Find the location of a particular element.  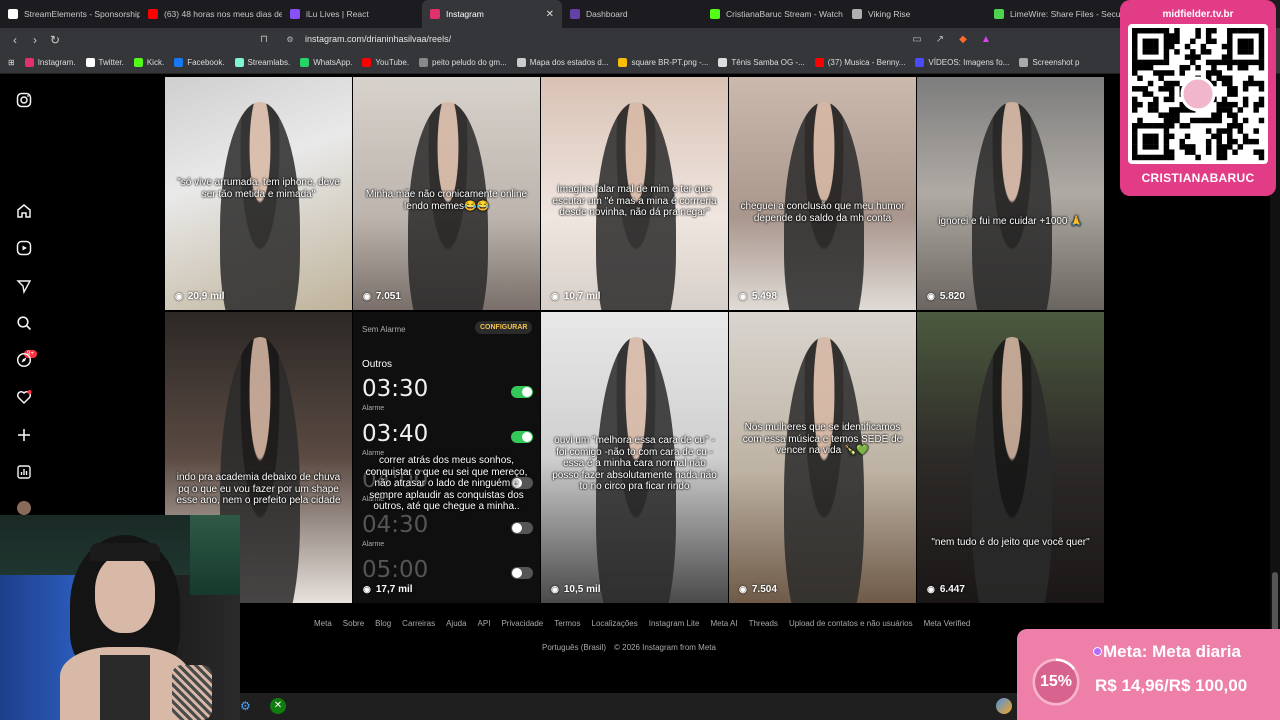

footer-link: Blog is located at coordinates (383, 623).